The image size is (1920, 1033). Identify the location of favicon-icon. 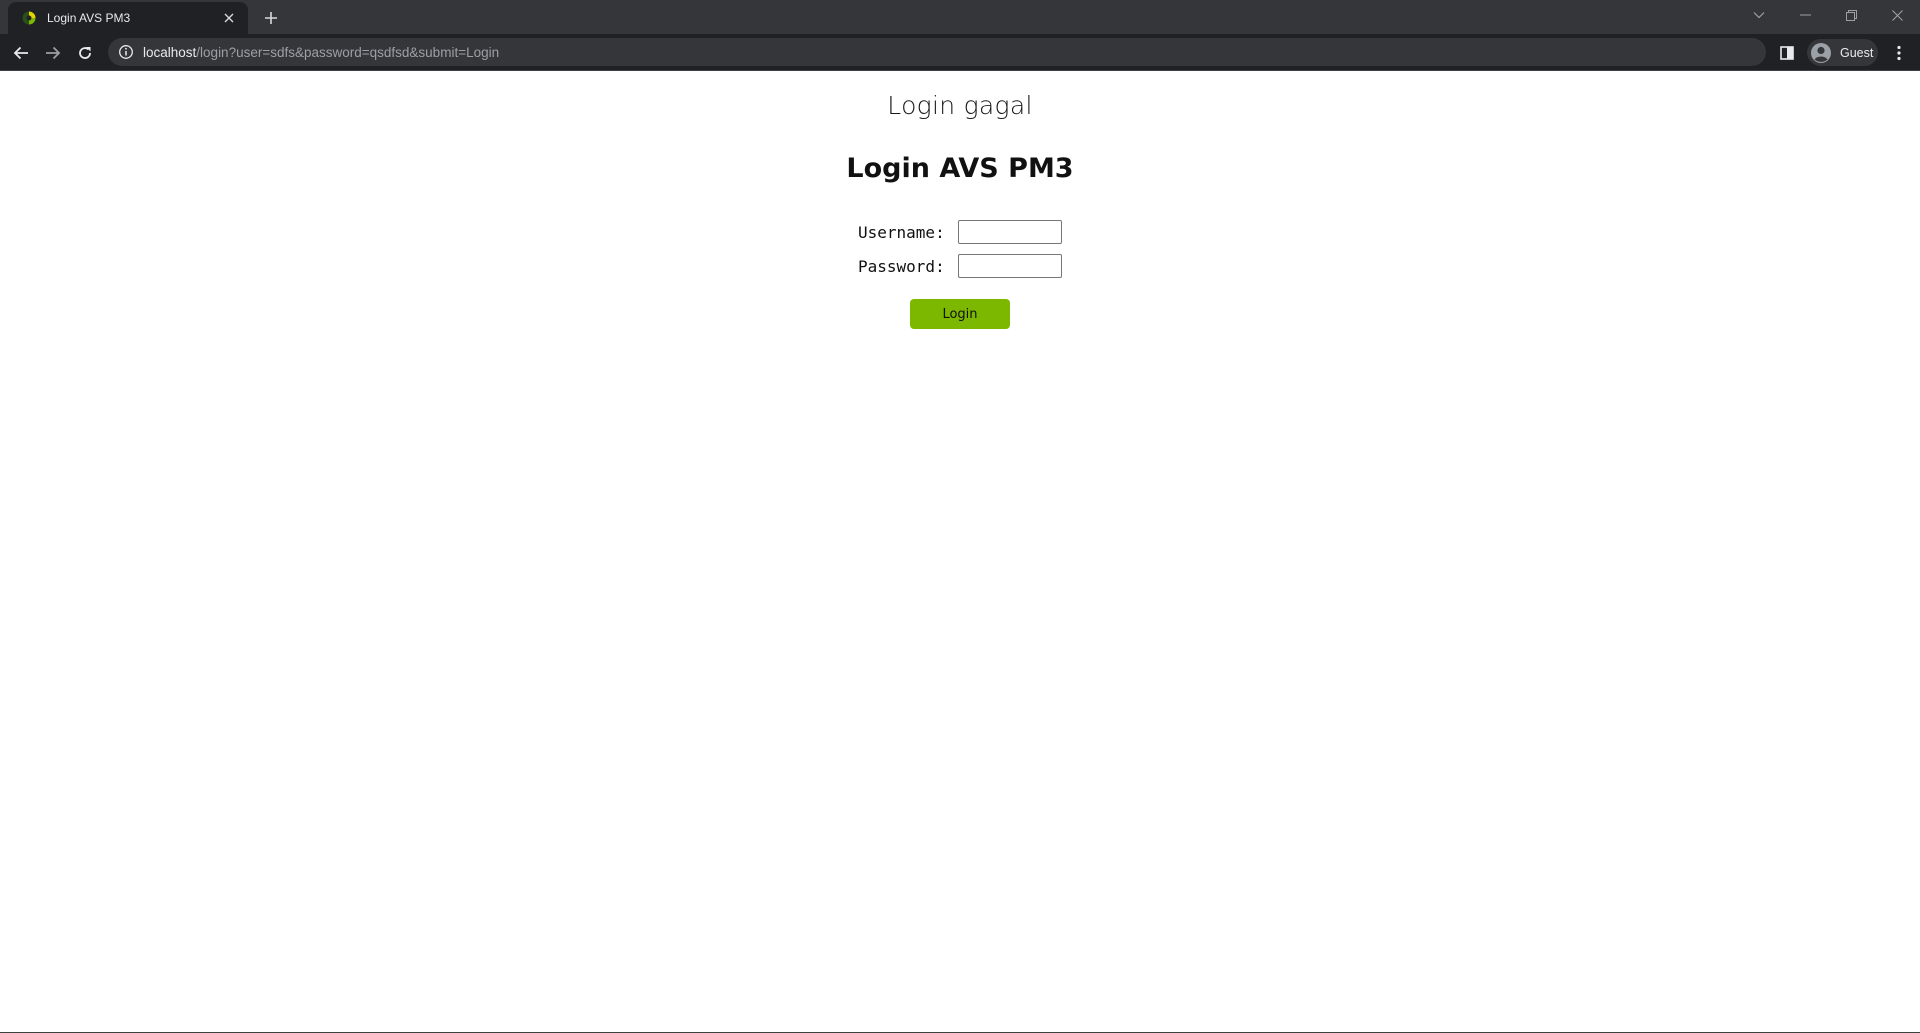
(29, 18).